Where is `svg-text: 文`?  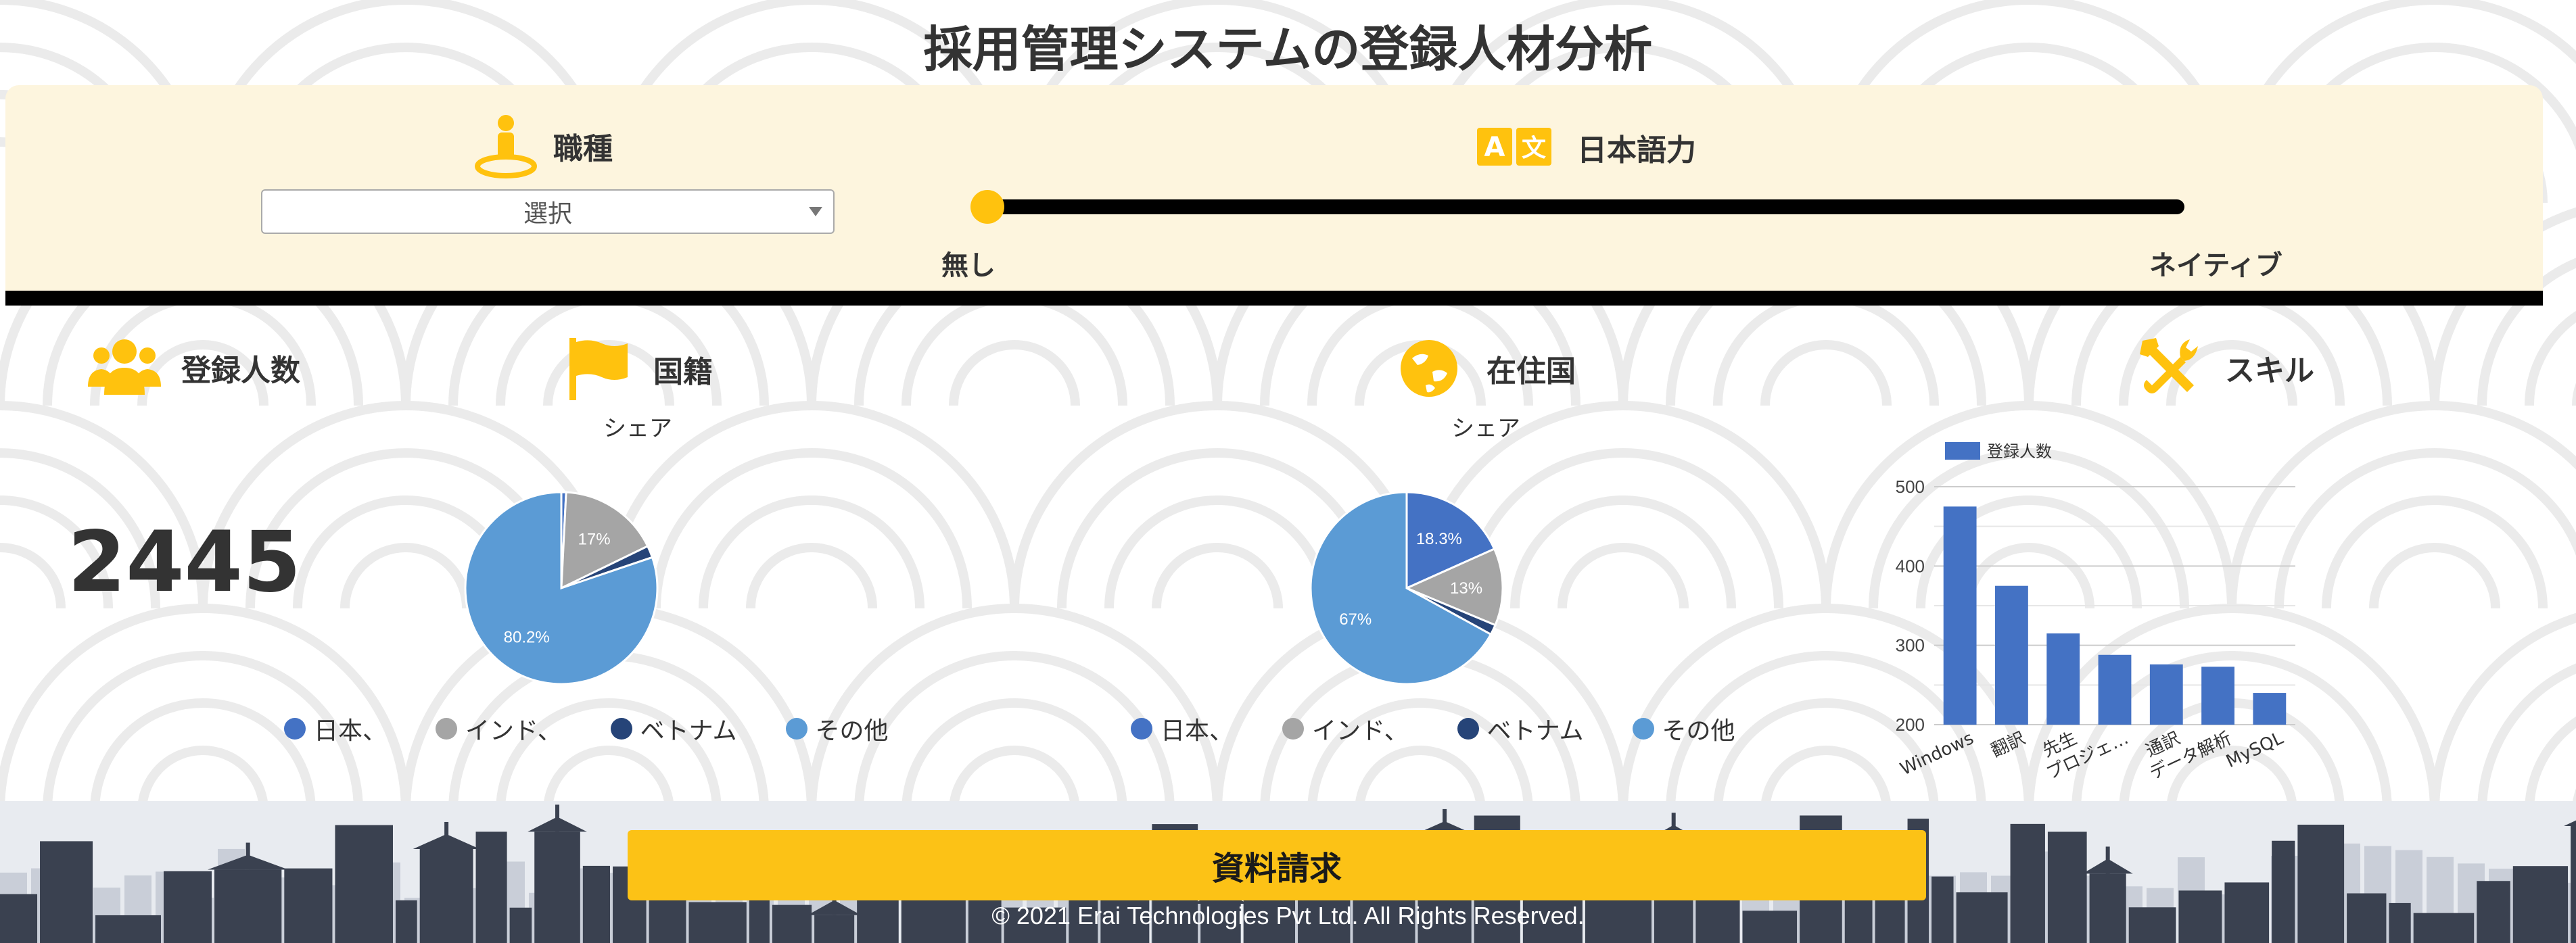
svg-text: 文 is located at coordinates (1534, 148).